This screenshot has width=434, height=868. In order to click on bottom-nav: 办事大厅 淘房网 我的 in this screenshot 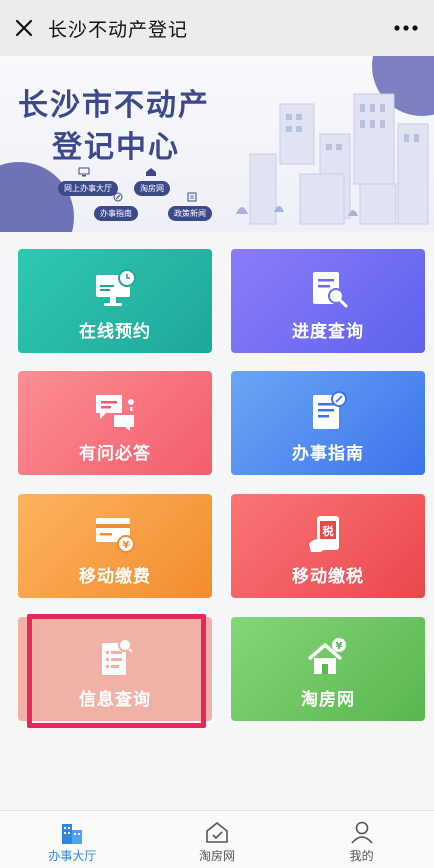, I will do `click(217, 839)`.